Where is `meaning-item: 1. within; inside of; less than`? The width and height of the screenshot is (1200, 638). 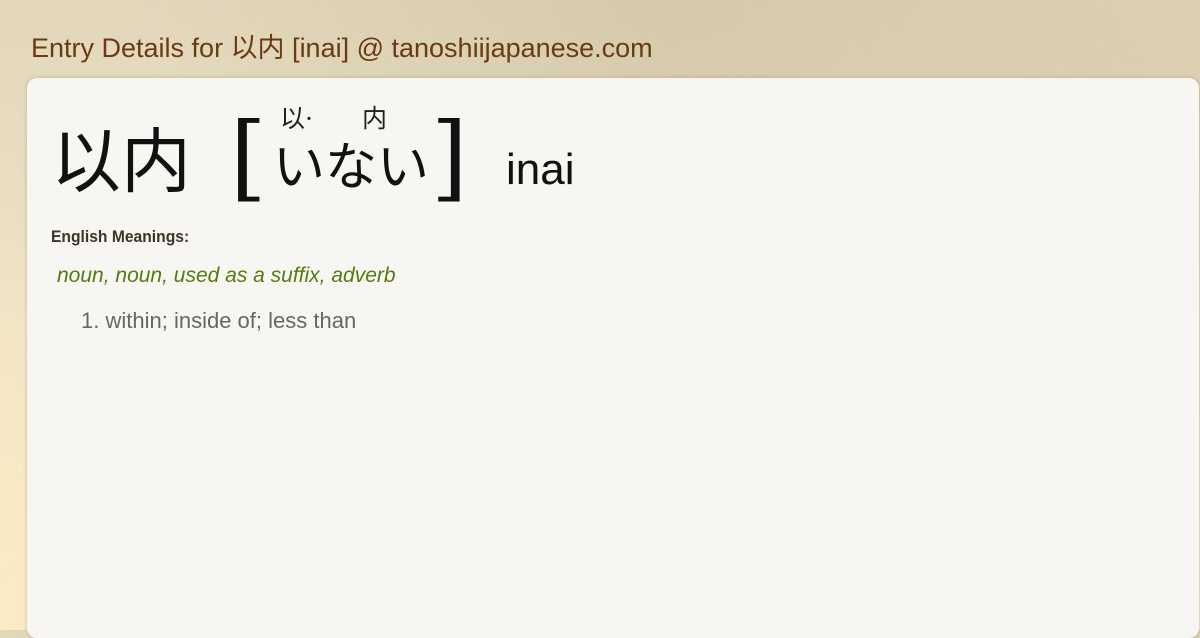
meaning-item: 1. within; inside of; less than is located at coordinates (218, 321).